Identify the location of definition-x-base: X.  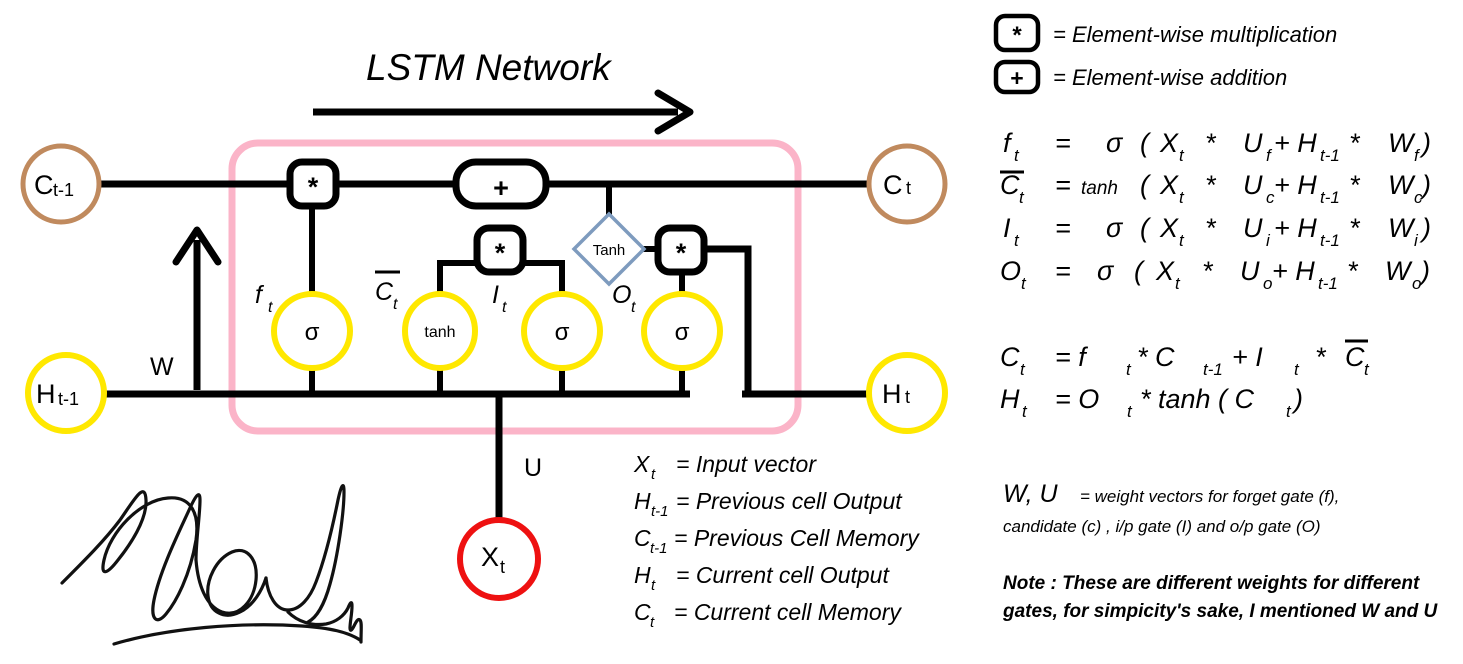
(642, 464).